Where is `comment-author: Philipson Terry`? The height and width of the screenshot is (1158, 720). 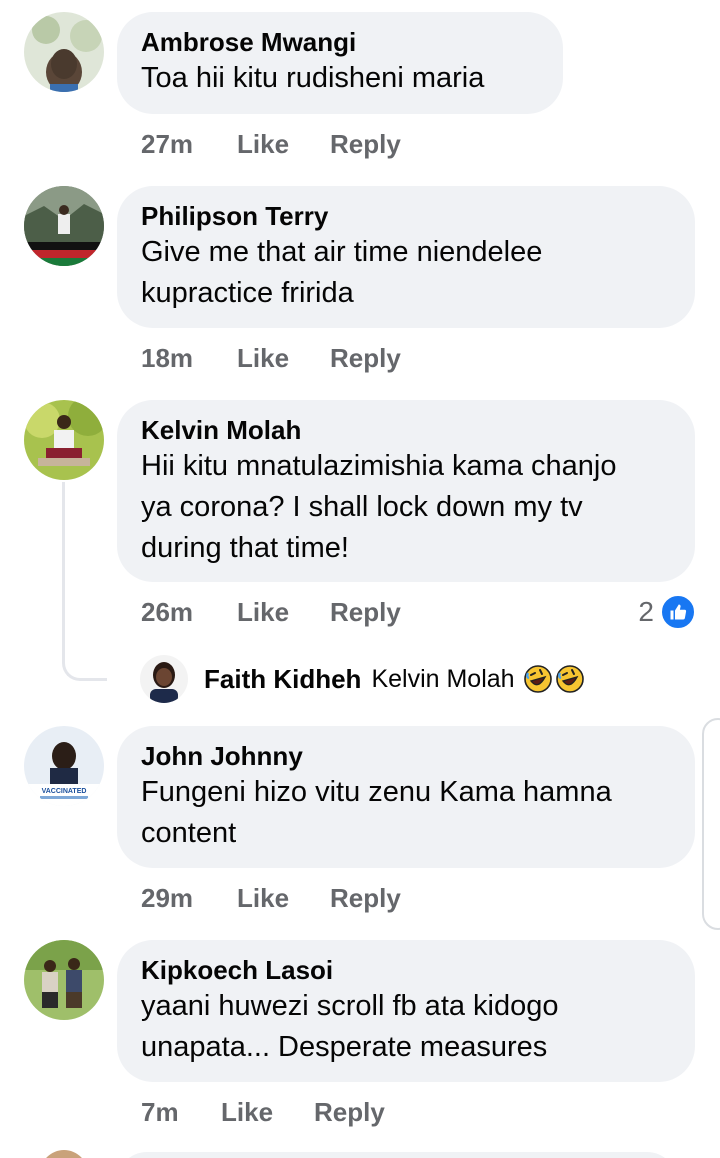
comment-author: Philipson Terry is located at coordinates (406, 216).